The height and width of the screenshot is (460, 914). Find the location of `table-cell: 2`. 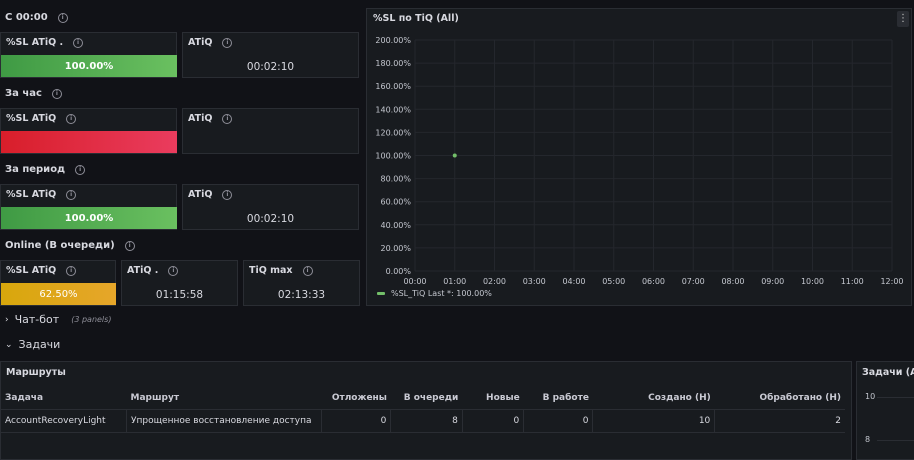

table-cell: 2 is located at coordinates (838, 421).